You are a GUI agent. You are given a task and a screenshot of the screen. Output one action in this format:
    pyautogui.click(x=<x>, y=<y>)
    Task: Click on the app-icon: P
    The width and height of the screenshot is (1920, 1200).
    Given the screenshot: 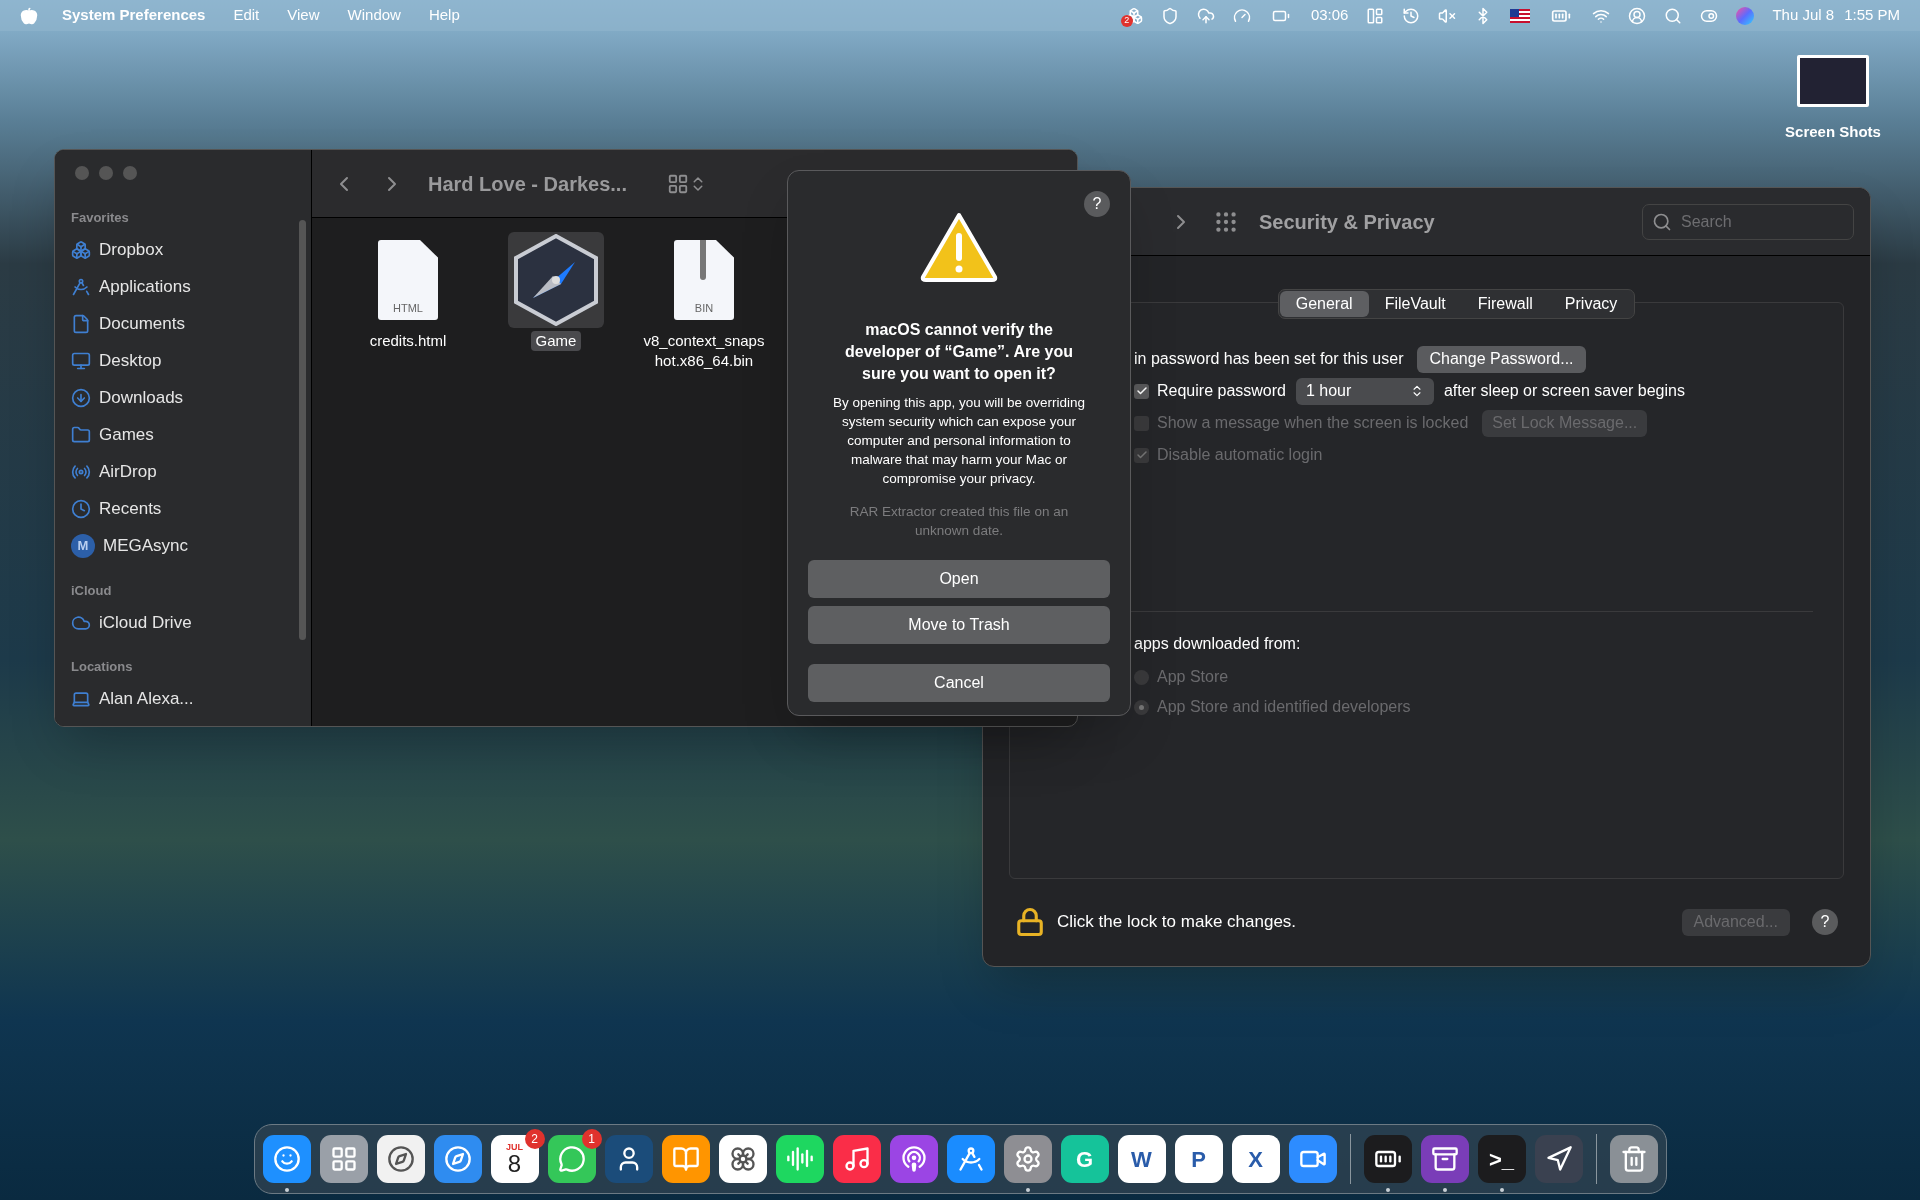 What is the action you would take?
    pyautogui.click(x=1198, y=1159)
    